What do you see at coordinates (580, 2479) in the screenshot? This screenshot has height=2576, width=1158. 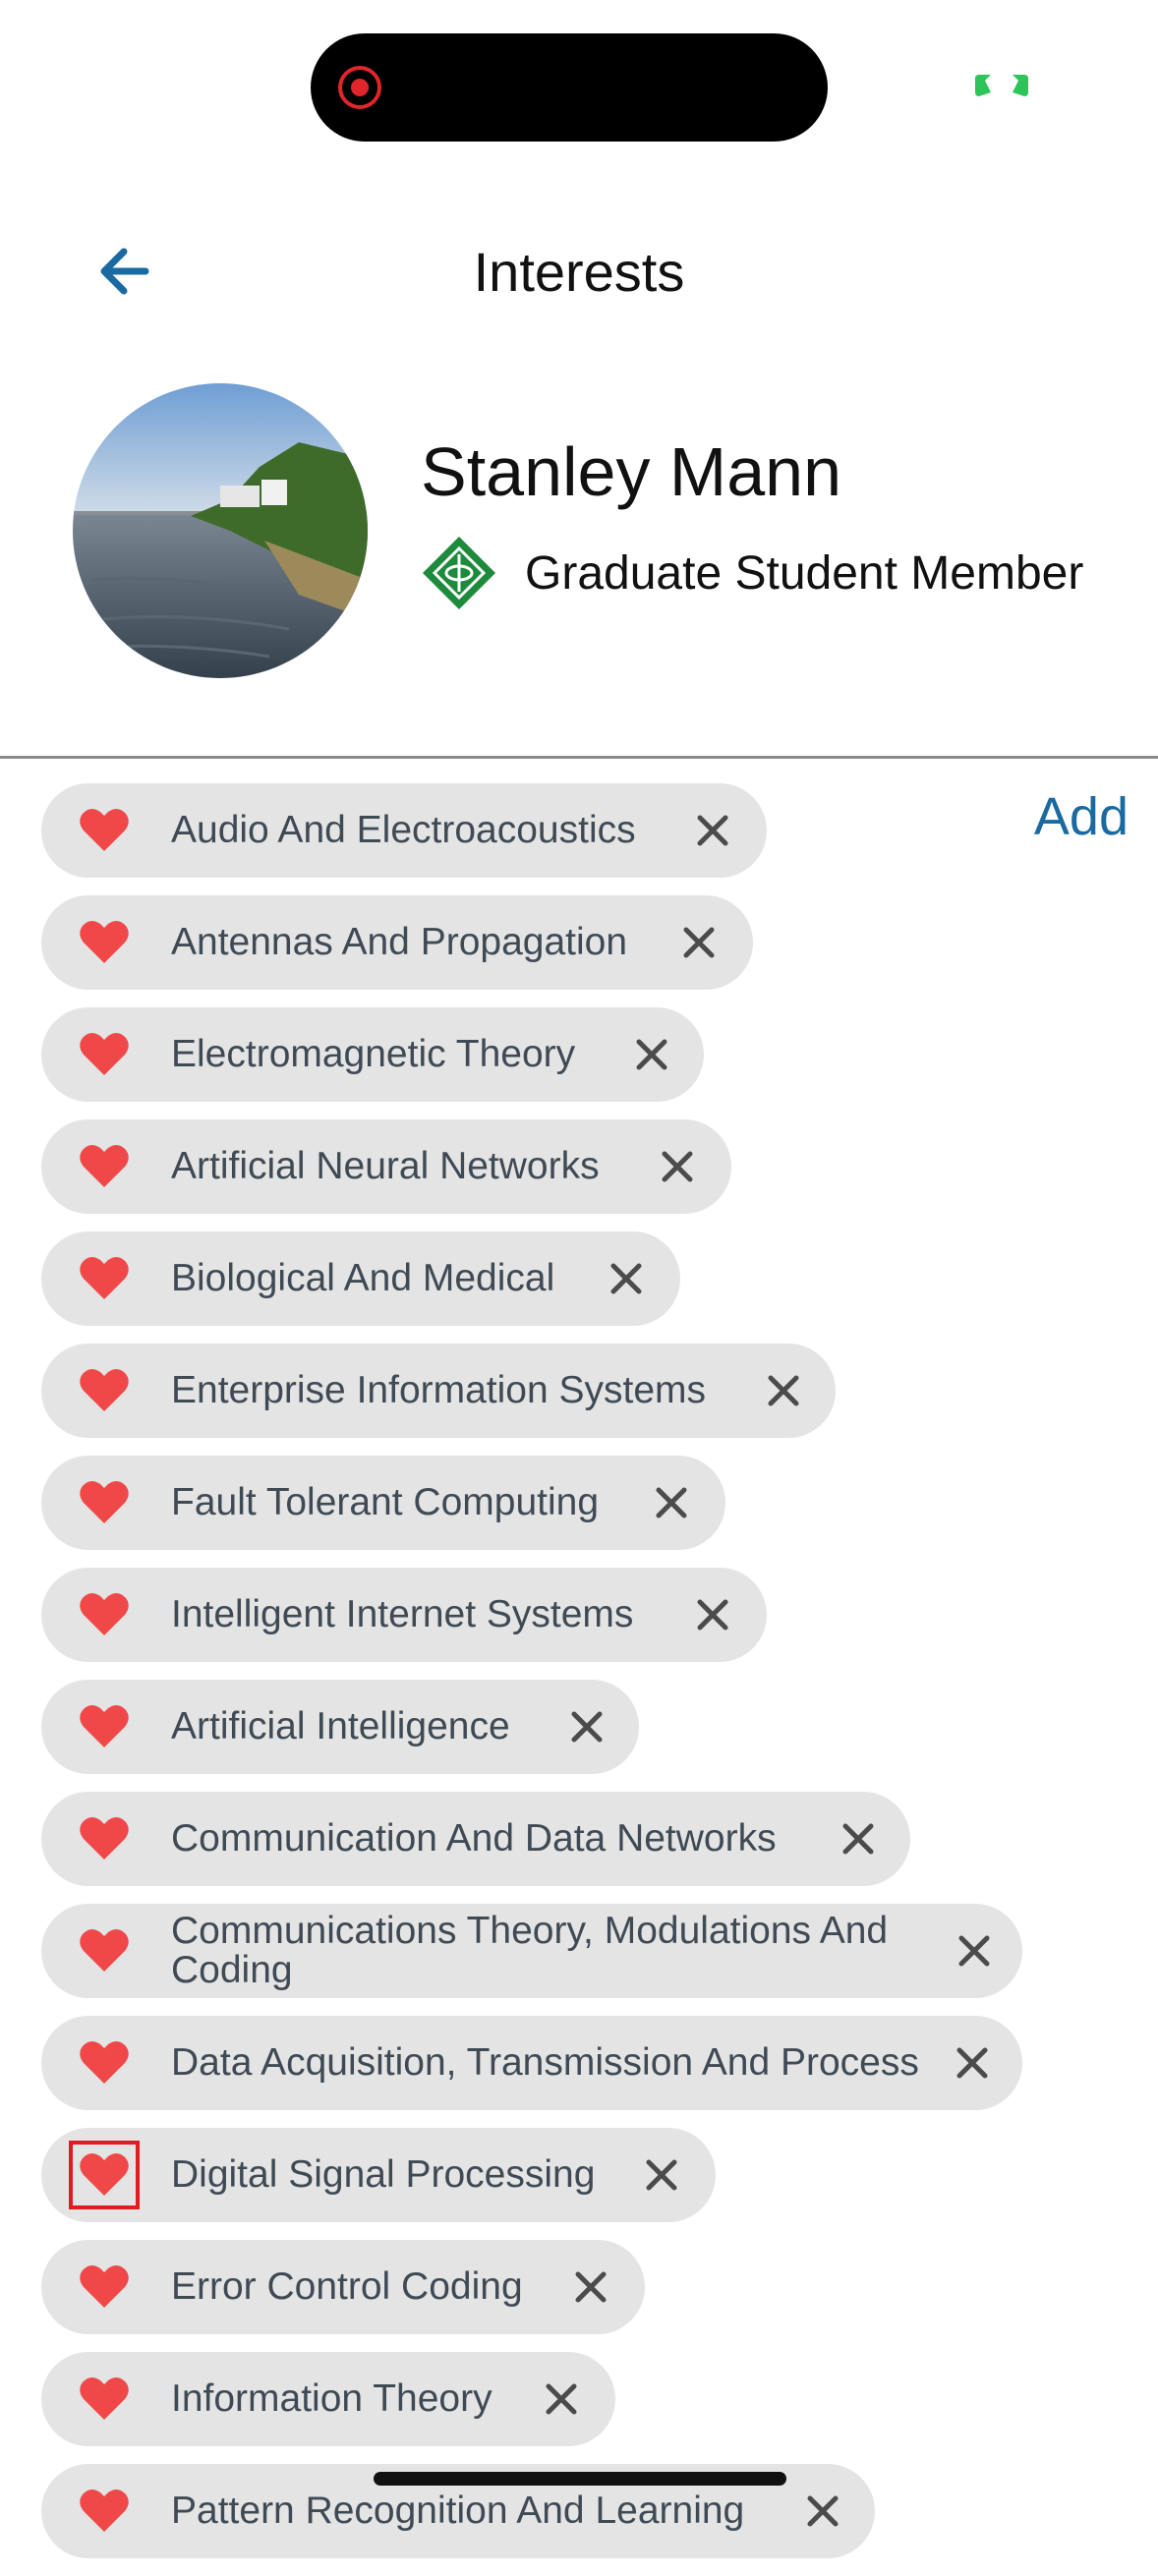 I see `home-indicator` at bounding box center [580, 2479].